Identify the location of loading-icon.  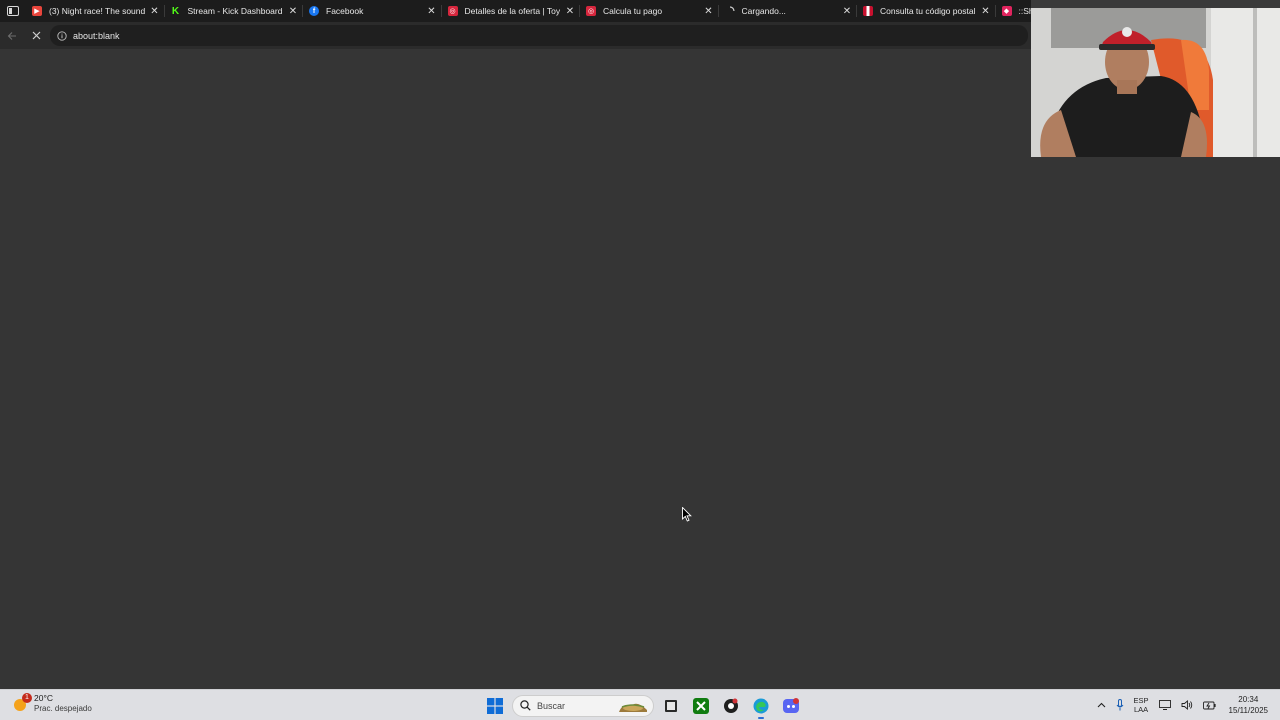
(730, 11).